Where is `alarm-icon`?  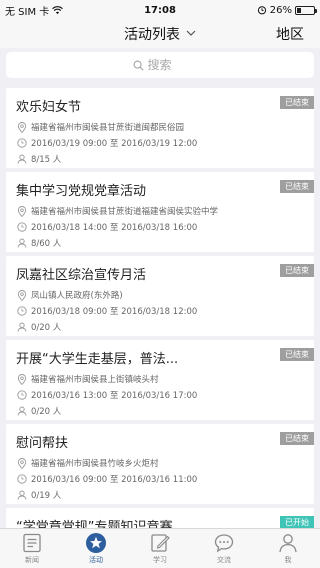
alarm-icon is located at coordinates (261, 10).